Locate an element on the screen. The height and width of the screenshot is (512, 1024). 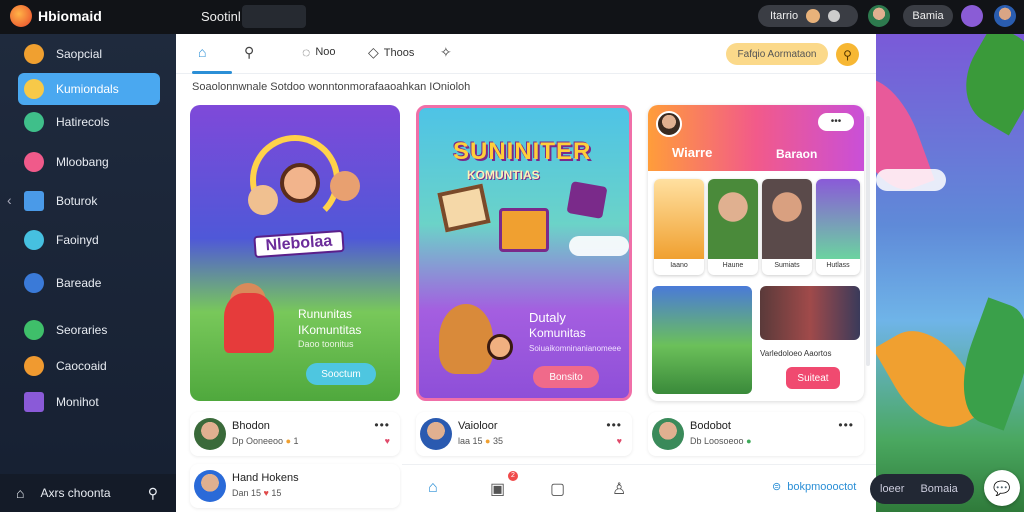
pill-label: Bomaia is located at coordinates (939, 489).